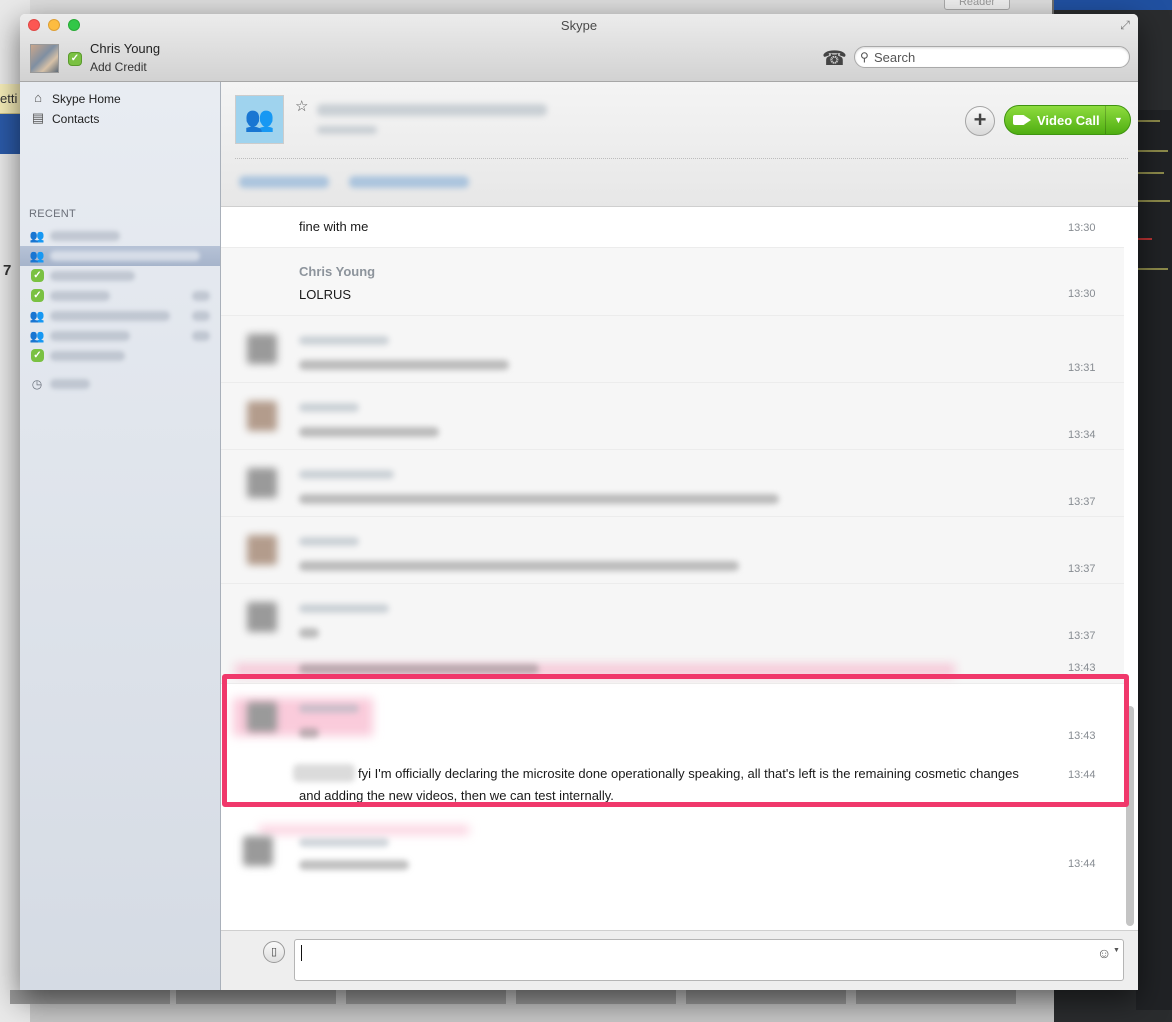  I want to click on message-scrollbar, so click(1130, 816).